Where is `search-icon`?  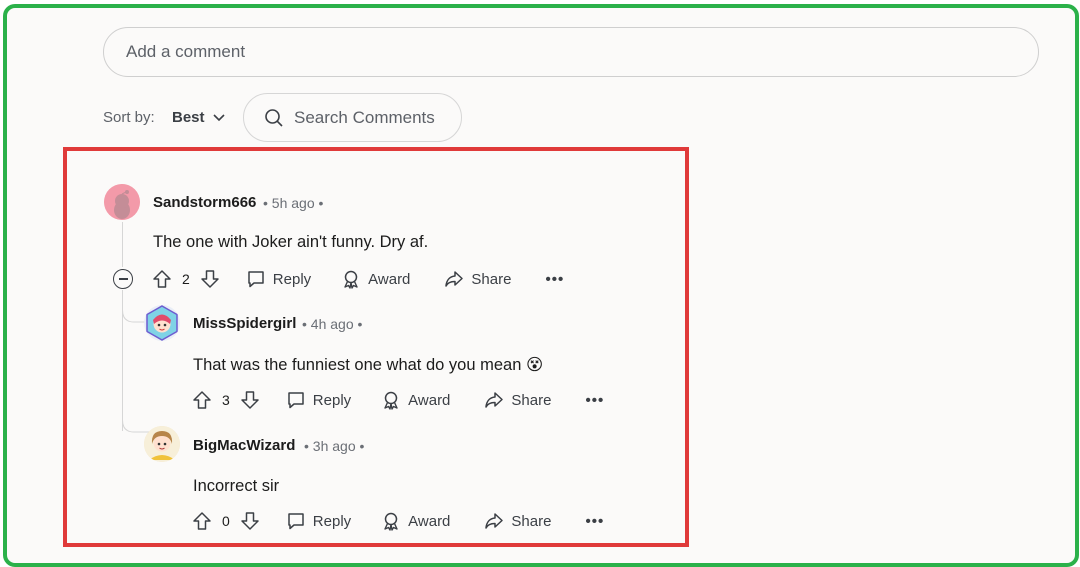 search-icon is located at coordinates (274, 118).